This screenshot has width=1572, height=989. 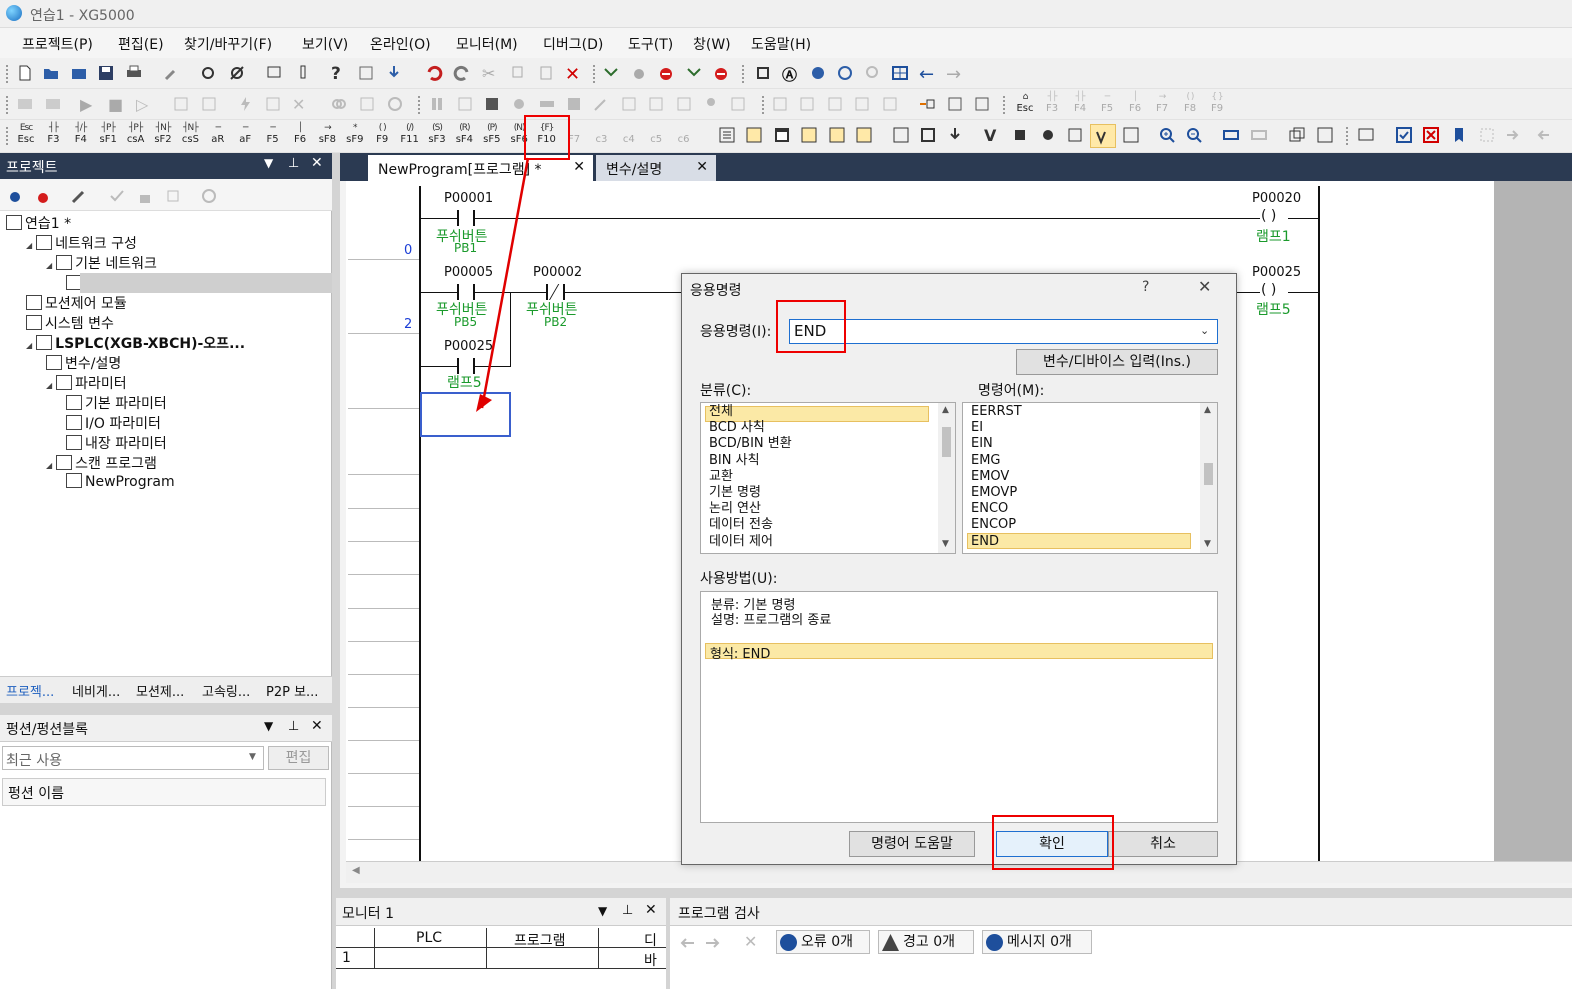 What do you see at coordinates (650, 44) in the screenshot?
I see `menu-tools: 도구(T)` at bounding box center [650, 44].